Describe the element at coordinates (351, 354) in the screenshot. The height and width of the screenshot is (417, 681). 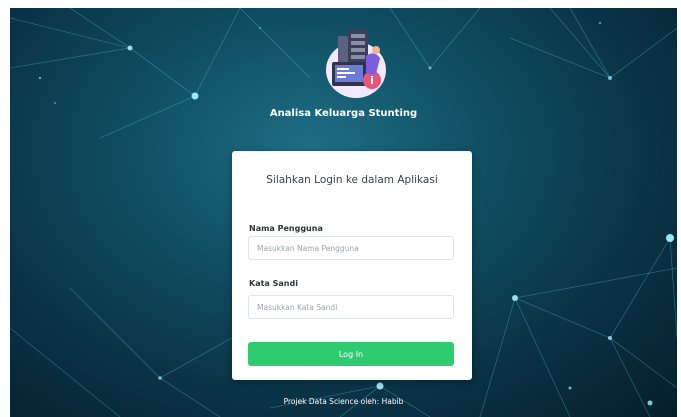
I see `login-button: Log In` at that location.